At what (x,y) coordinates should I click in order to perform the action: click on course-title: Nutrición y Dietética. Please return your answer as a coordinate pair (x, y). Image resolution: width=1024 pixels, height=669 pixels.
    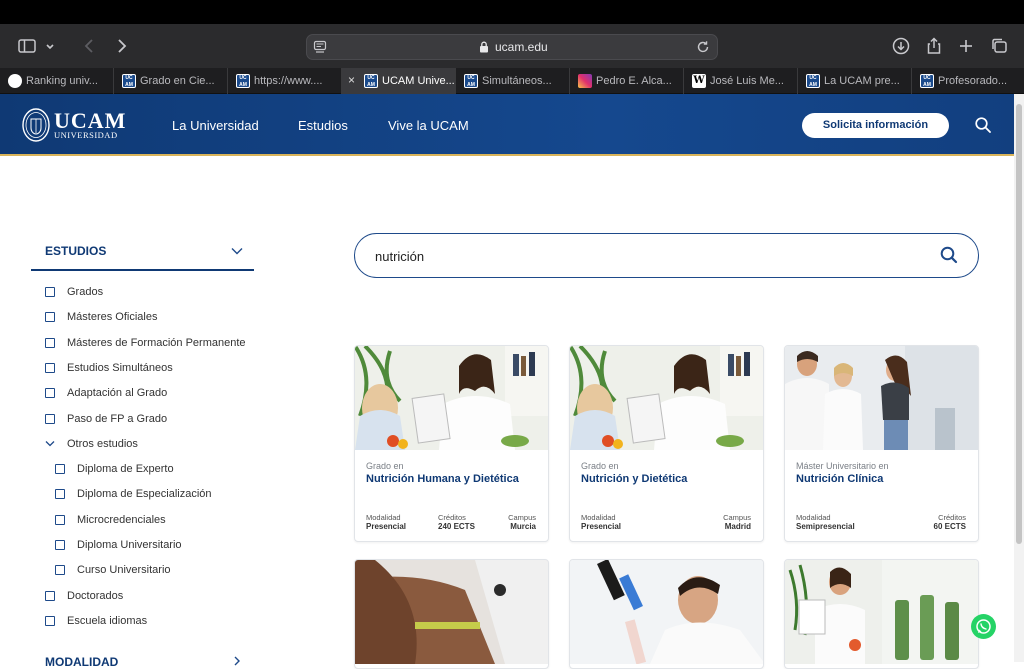
    Looking at the image, I should click on (634, 479).